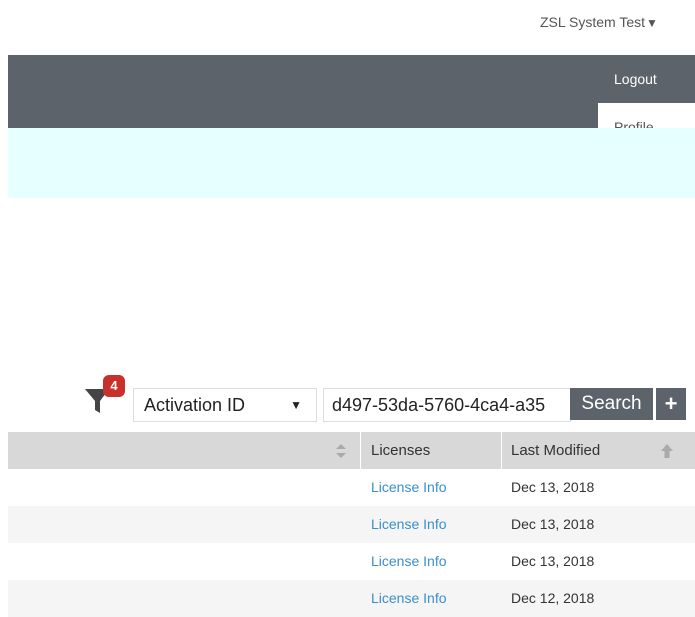  I want to click on sort-icon, so click(341, 451).